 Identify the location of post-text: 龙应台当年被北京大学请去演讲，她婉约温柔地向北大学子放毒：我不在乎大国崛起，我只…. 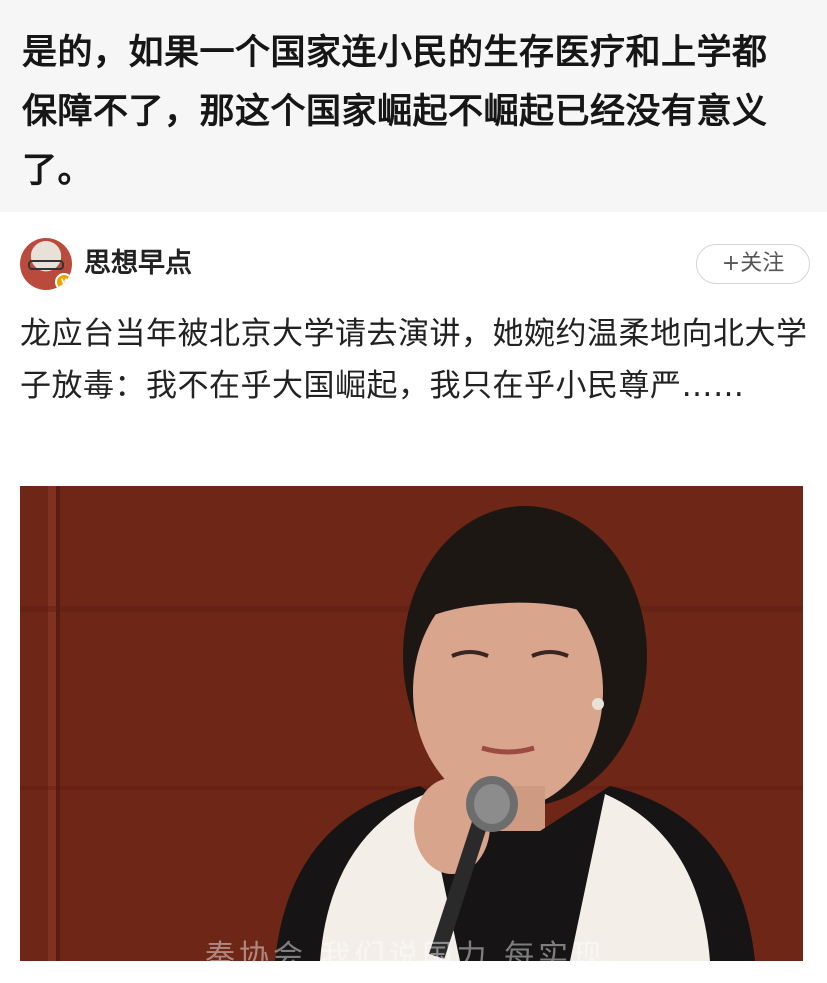
(415, 360).